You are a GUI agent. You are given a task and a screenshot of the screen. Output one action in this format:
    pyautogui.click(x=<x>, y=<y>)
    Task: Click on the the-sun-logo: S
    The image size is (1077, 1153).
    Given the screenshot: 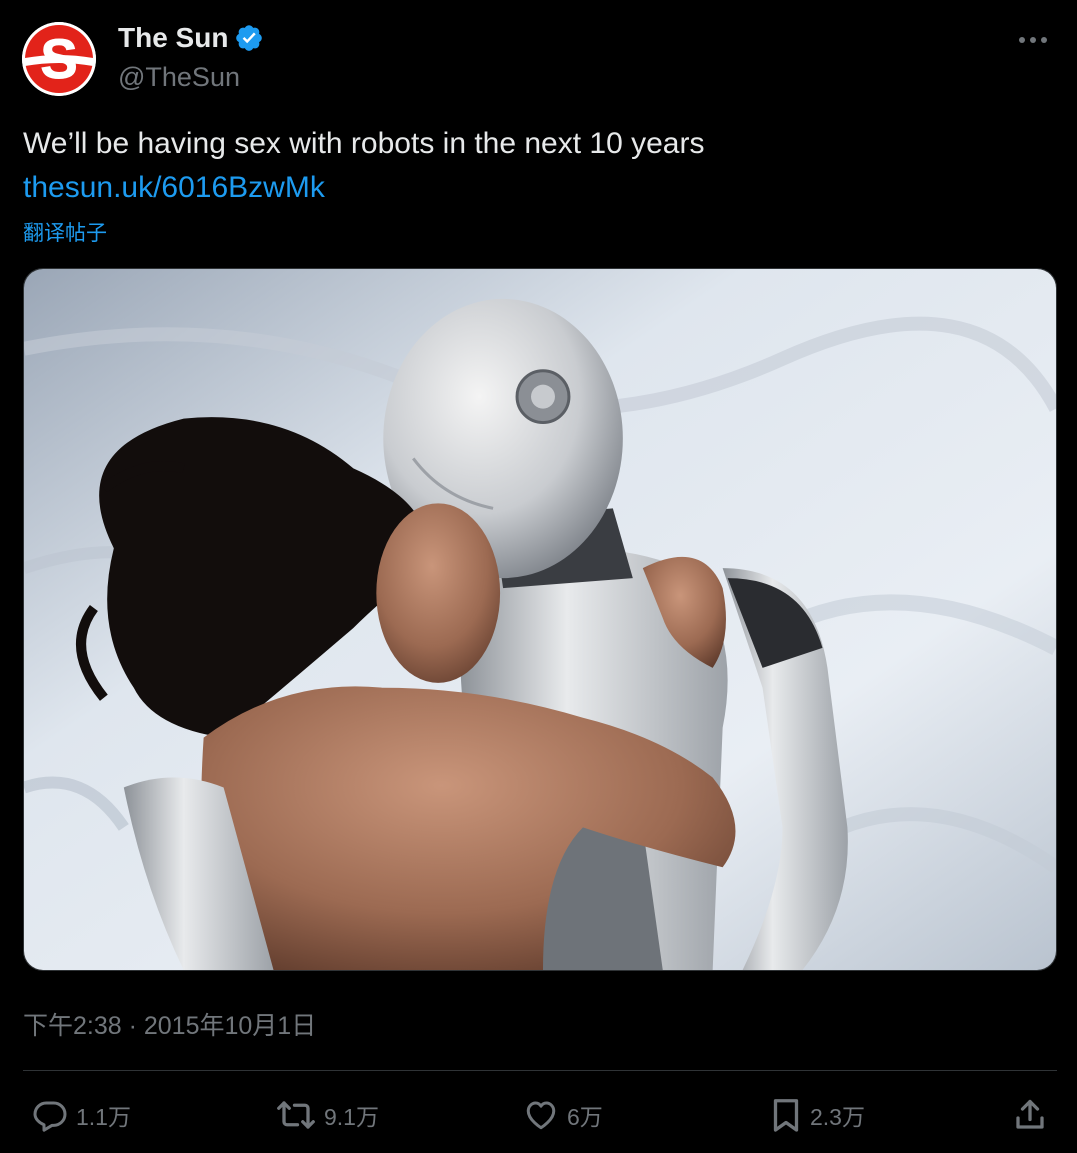 What is the action you would take?
    pyautogui.click(x=59, y=59)
    